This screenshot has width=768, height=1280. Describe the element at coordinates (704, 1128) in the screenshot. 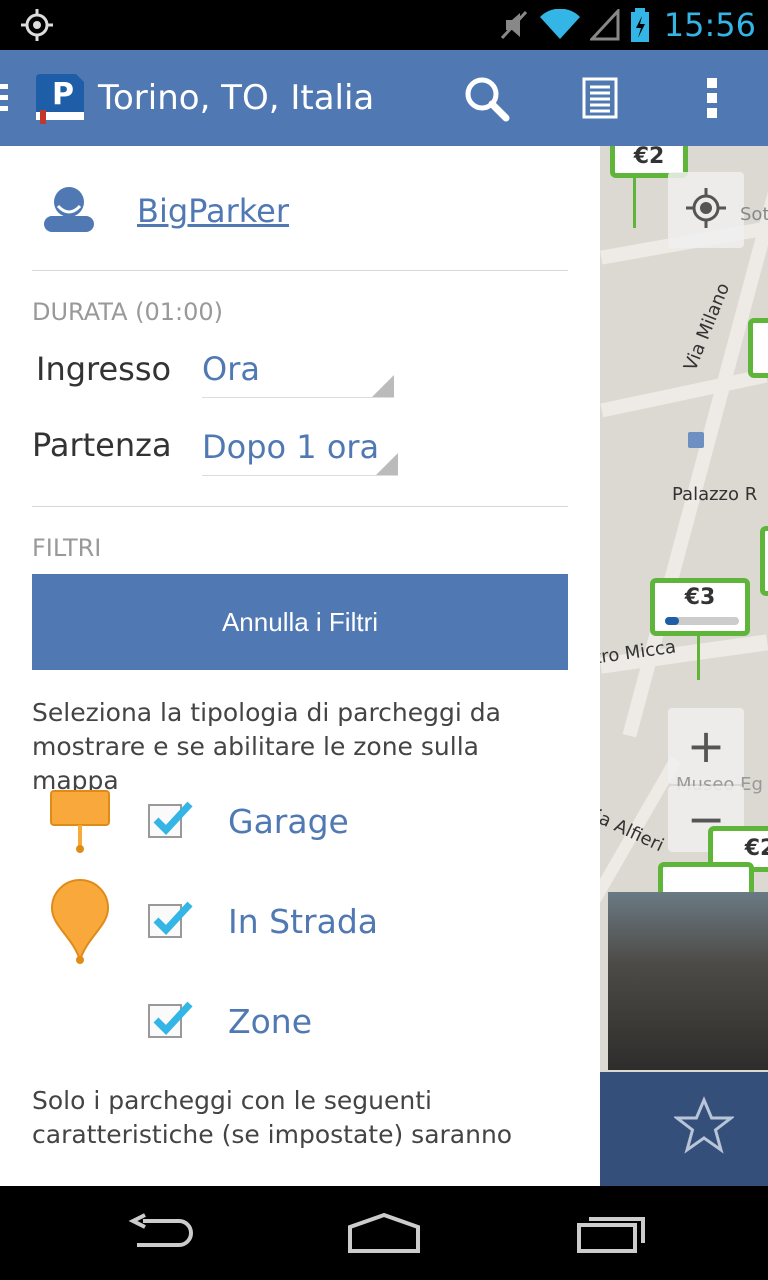

I see `star-icon` at that location.